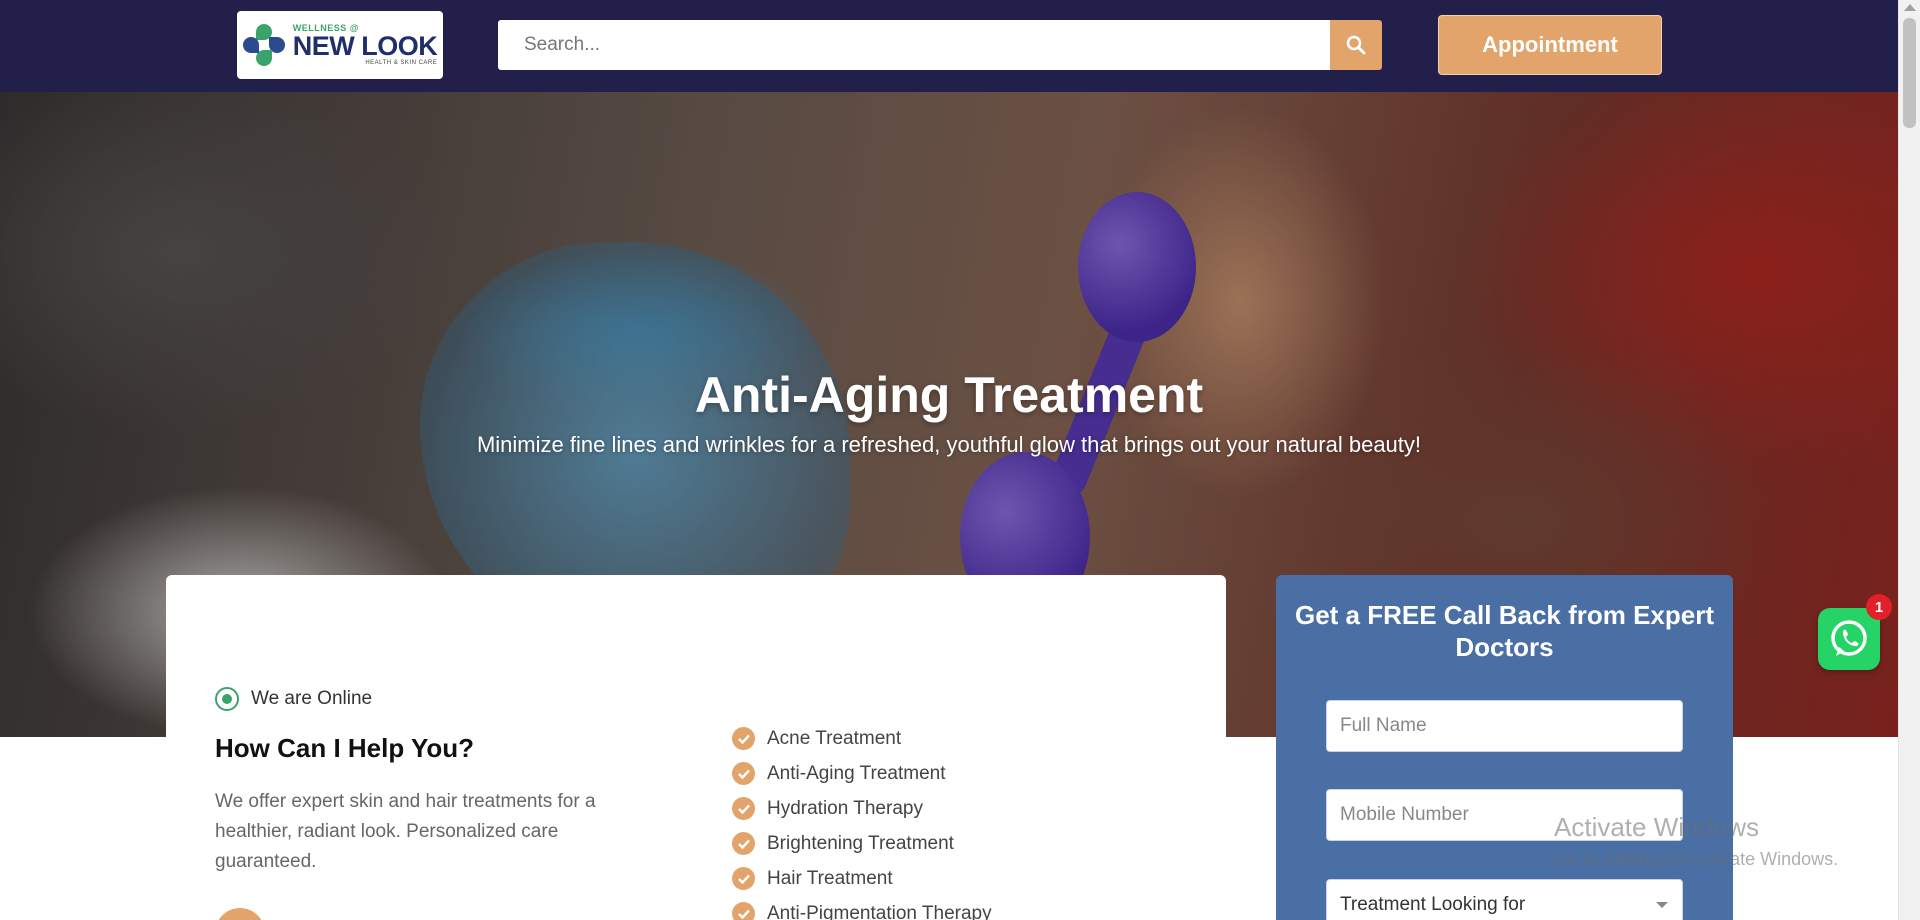 The height and width of the screenshot is (920, 1920). I want to click on logo-mark-icon, so click(263, 45).